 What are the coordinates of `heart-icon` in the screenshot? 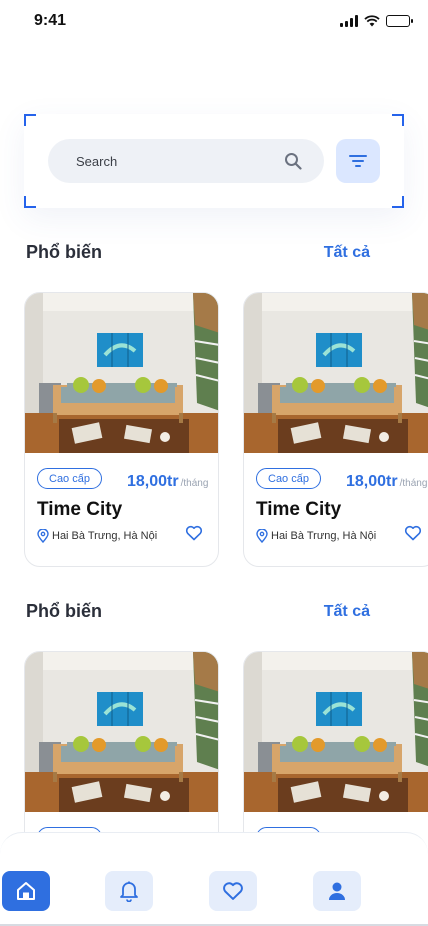 It's located at (233, 891).